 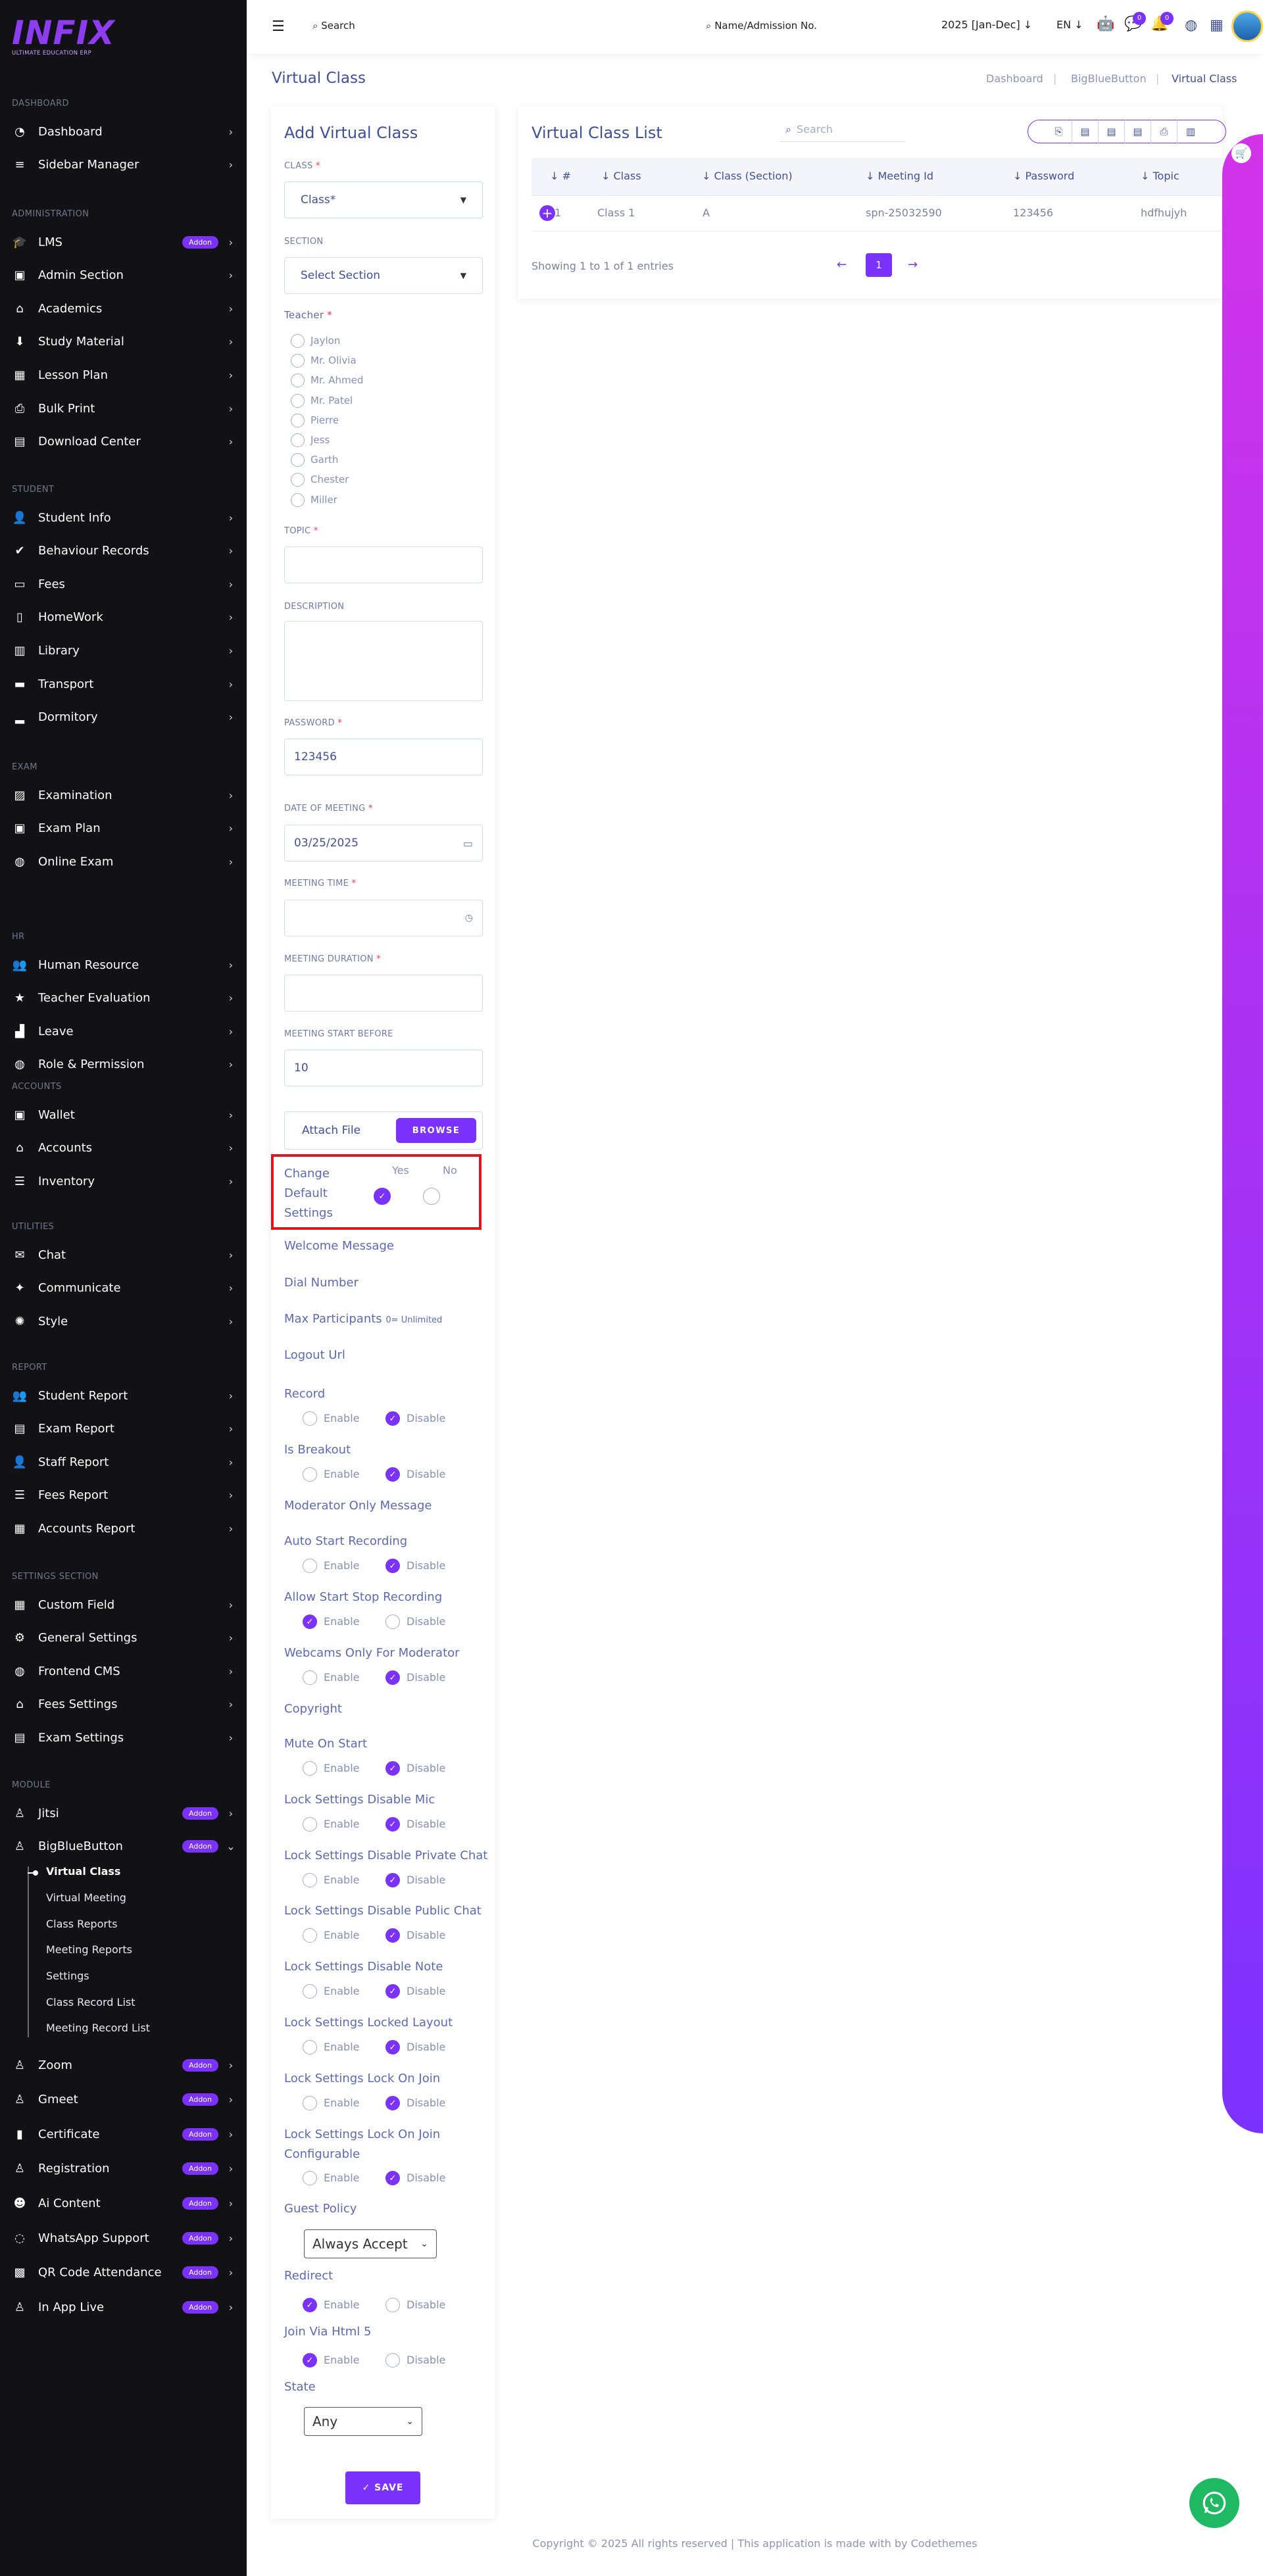 I want to click on next-page-icon: →, so click(x=913, y=265).